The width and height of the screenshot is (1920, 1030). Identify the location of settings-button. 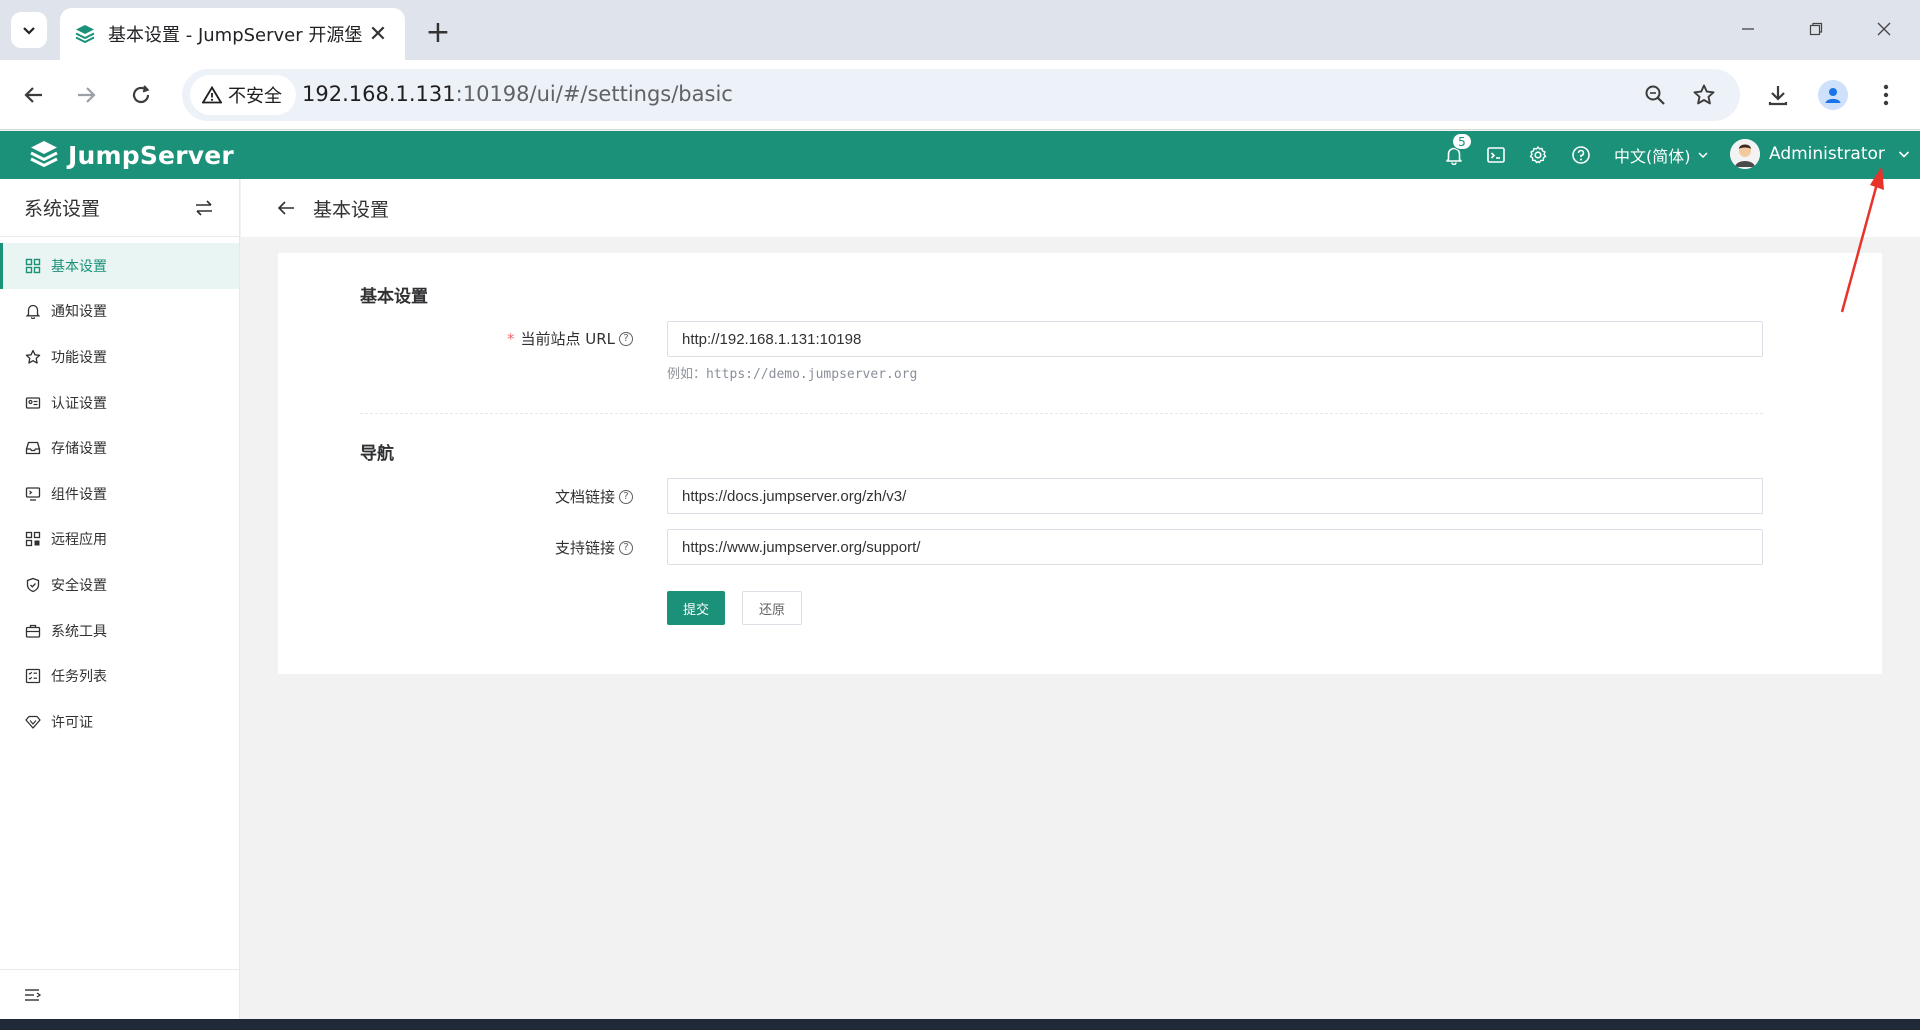
(1538, 155).